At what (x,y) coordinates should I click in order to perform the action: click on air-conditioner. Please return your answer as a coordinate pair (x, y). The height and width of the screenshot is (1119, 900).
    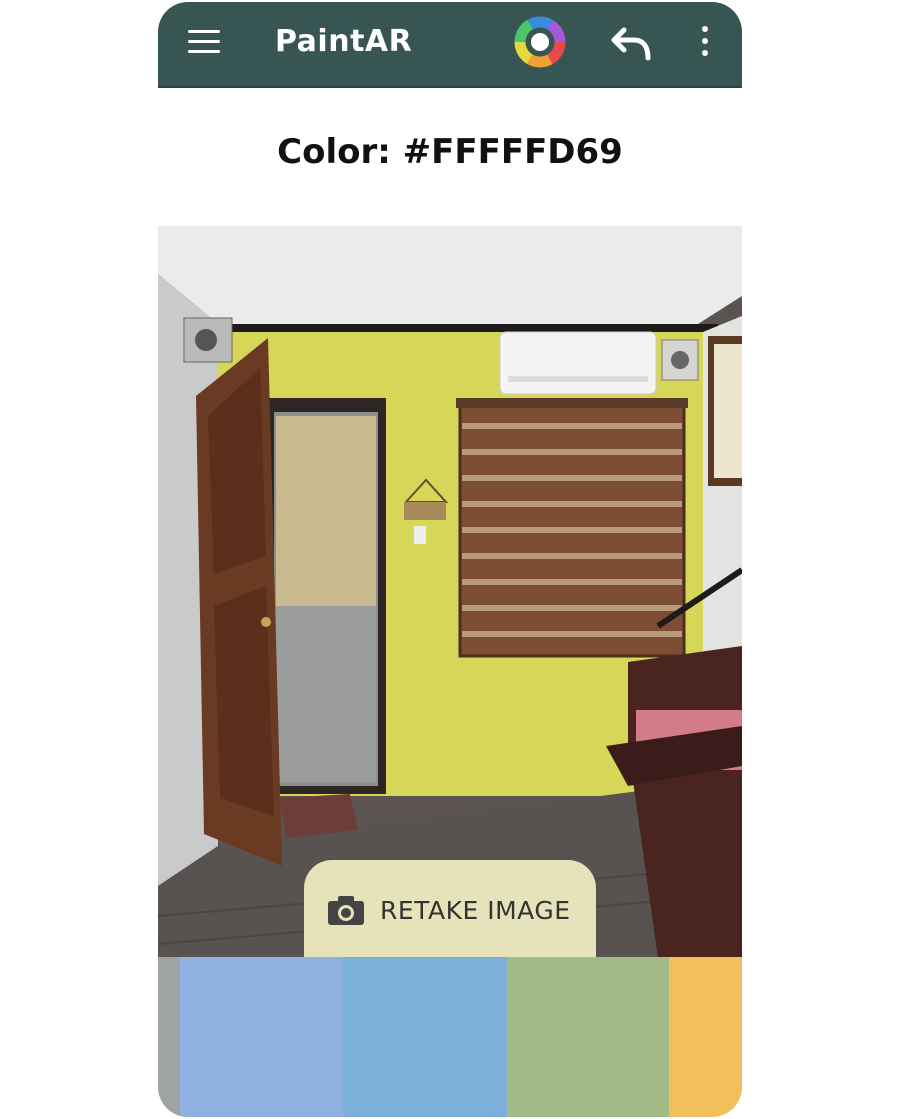
    Looking at the image, I should click on (578, 363).